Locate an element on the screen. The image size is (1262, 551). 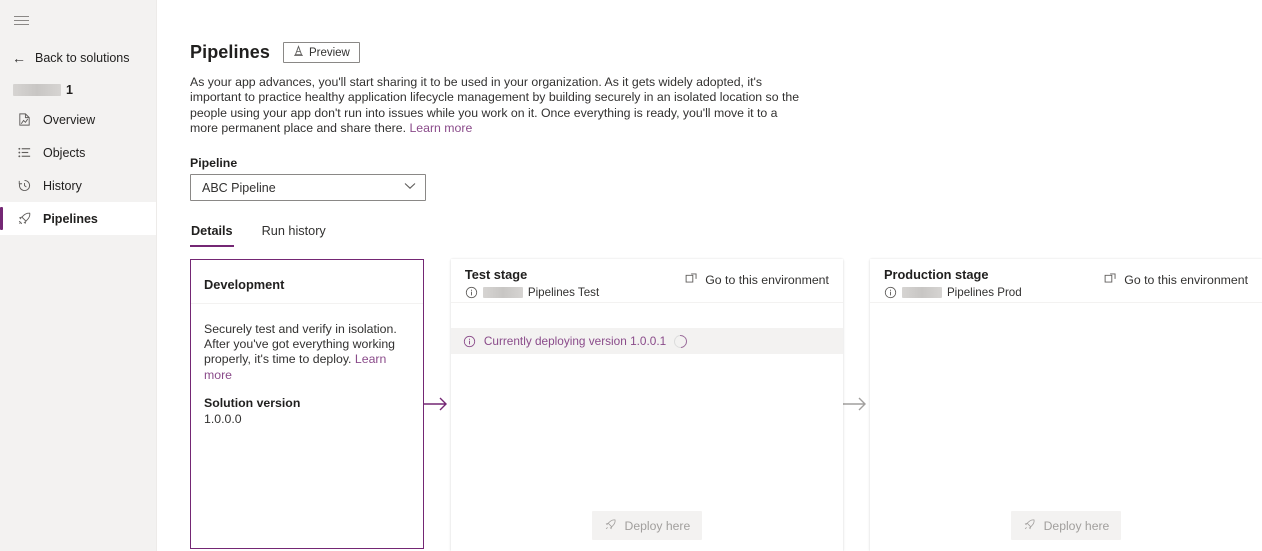
sidebar-item-history: History is located at coordinates (78, 185).